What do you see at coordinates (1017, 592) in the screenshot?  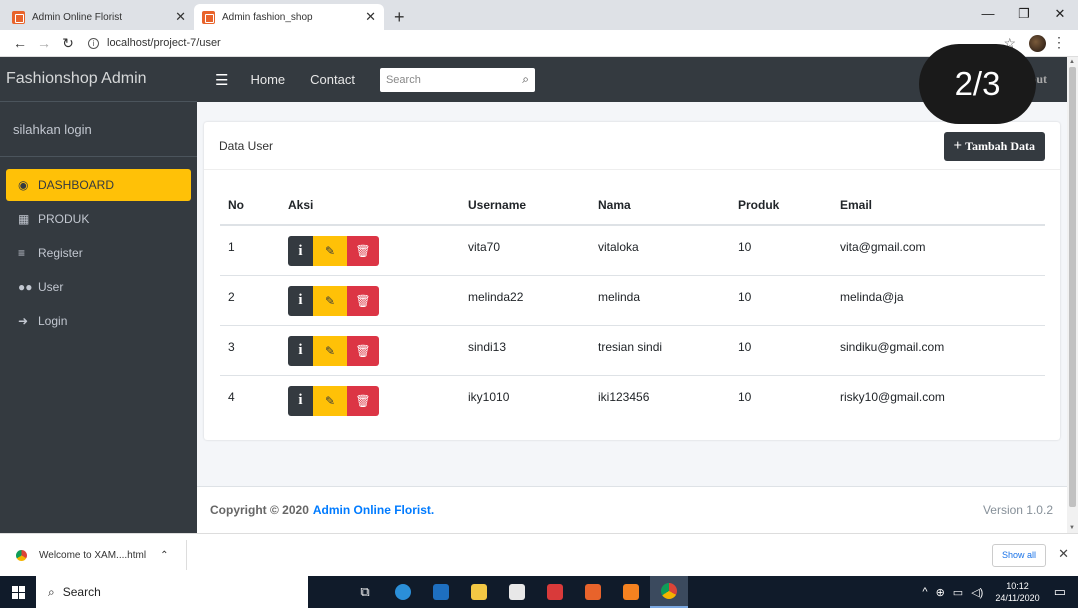 I see `system-clock: 10:12 24/11/2020` at bounding box center [1017, 592].